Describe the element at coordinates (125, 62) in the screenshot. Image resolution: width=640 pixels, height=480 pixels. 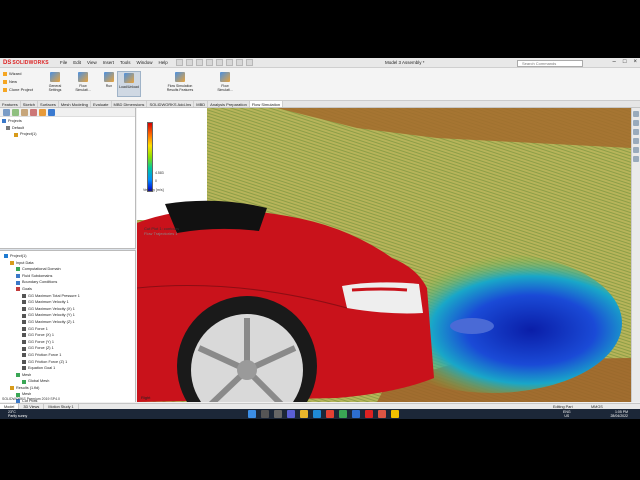
I see `menu-tools: Tools` at that location.